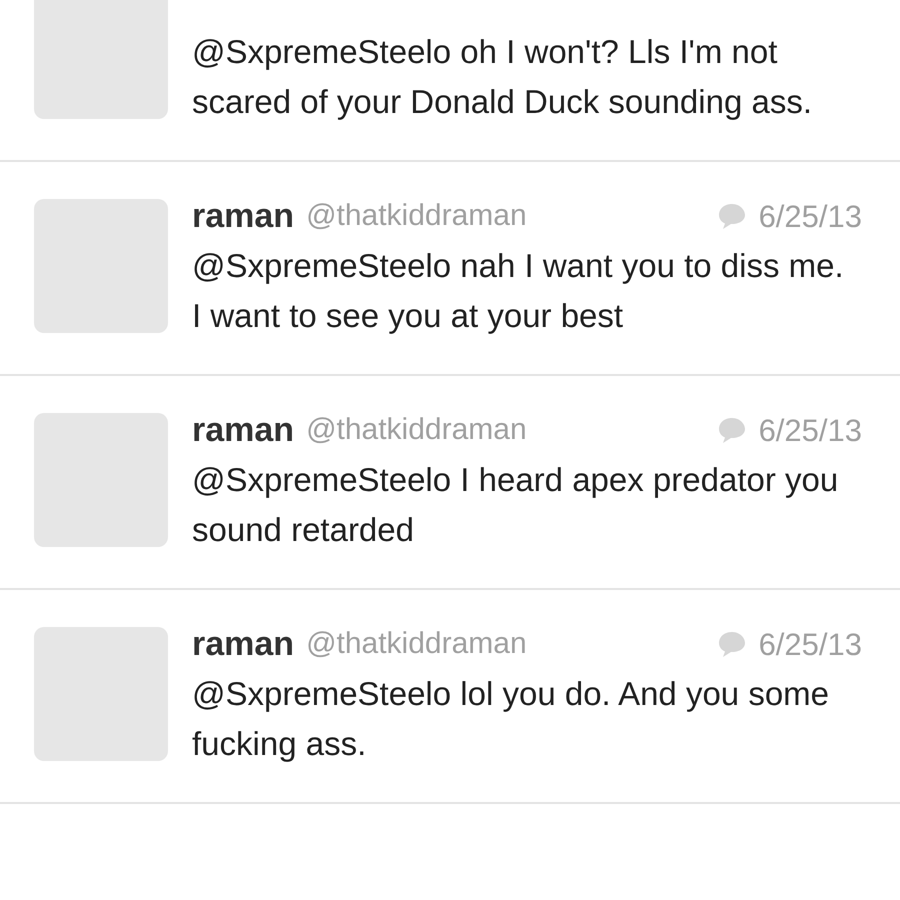 The image size is (900, 900). Describe the element at coordinates (511, 719) in the screenshot. I see `tweet-text: @SxpremeSteelo lol you do. And you some fucking ass.` at that location.